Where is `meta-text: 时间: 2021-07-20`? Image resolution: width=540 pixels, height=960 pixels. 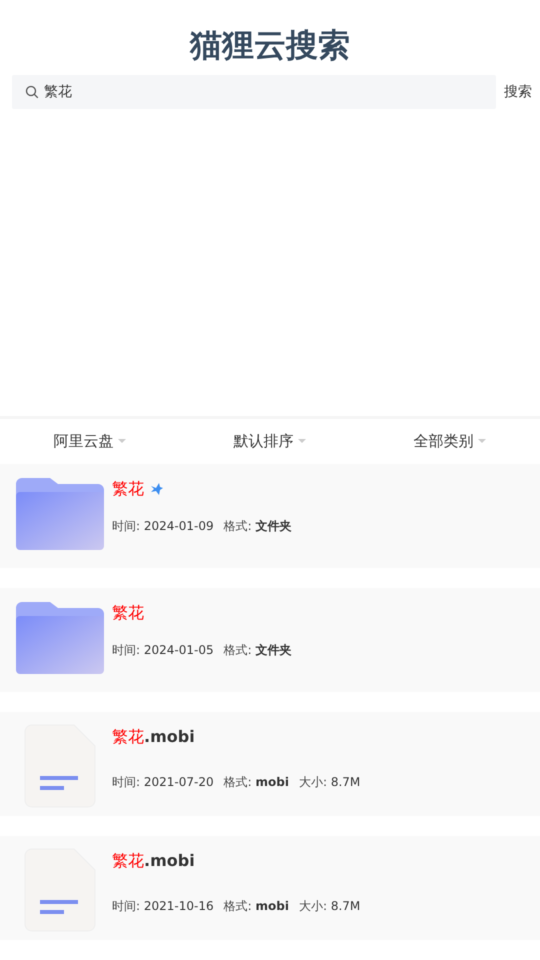 meta-text: 时间: 2021-07-20 is located at coordinates (163, 782).